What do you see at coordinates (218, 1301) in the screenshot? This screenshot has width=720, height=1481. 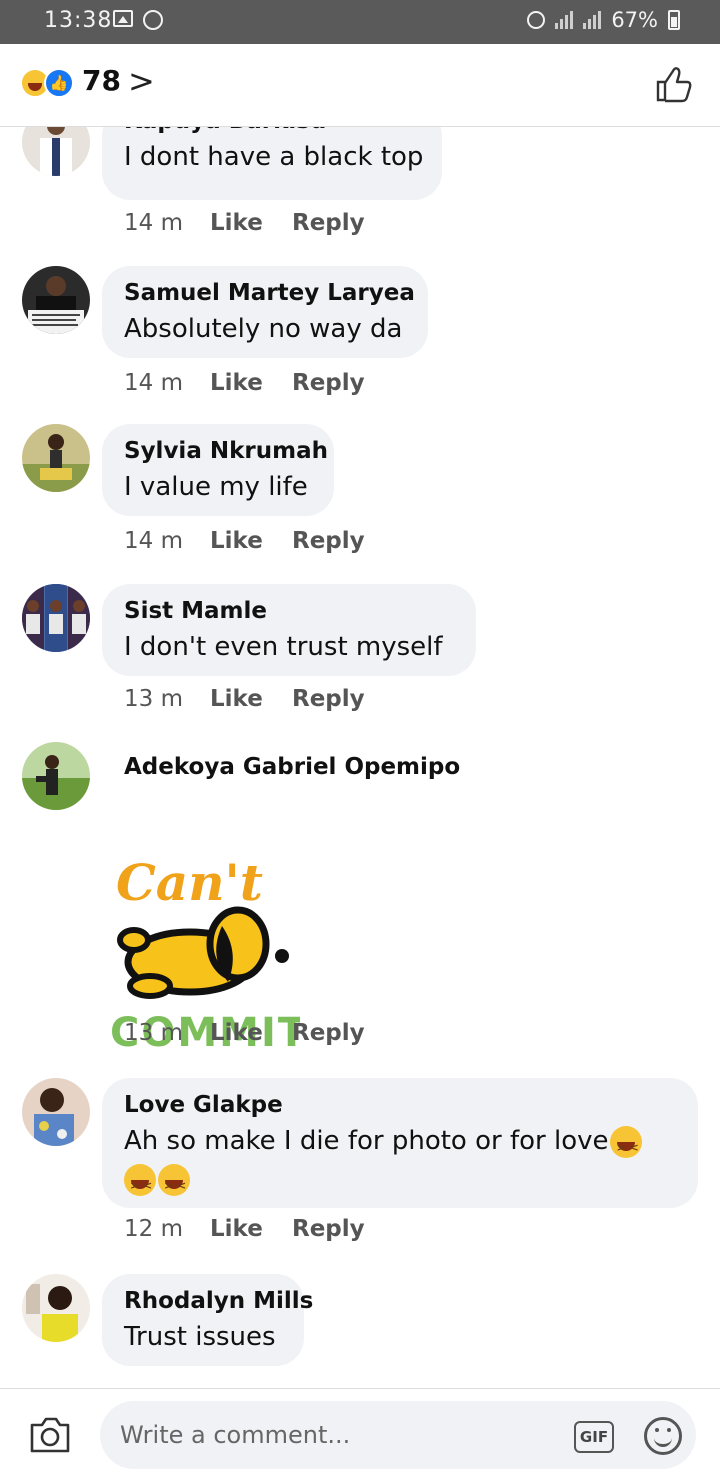 I see `comment-author: Rhodalyn Mills` at bounding box center [218, 1301].